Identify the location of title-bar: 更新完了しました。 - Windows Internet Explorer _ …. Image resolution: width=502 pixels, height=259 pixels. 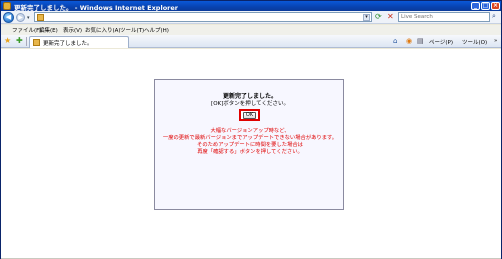
(251, 6).